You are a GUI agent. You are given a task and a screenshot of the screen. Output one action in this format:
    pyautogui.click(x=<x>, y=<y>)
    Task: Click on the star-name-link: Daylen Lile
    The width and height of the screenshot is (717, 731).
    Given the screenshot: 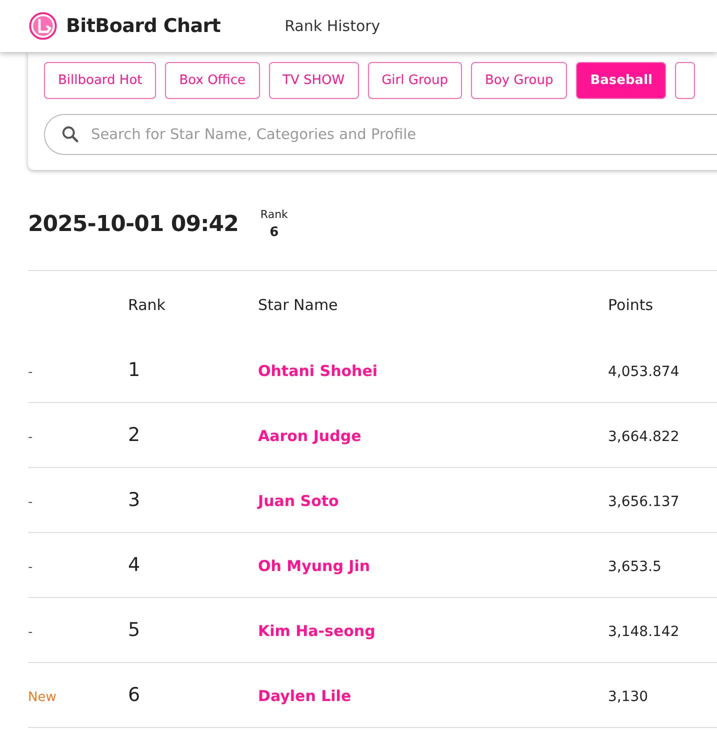 What is the action you would take?
    pyautogui.click(x=305, y=695)
    